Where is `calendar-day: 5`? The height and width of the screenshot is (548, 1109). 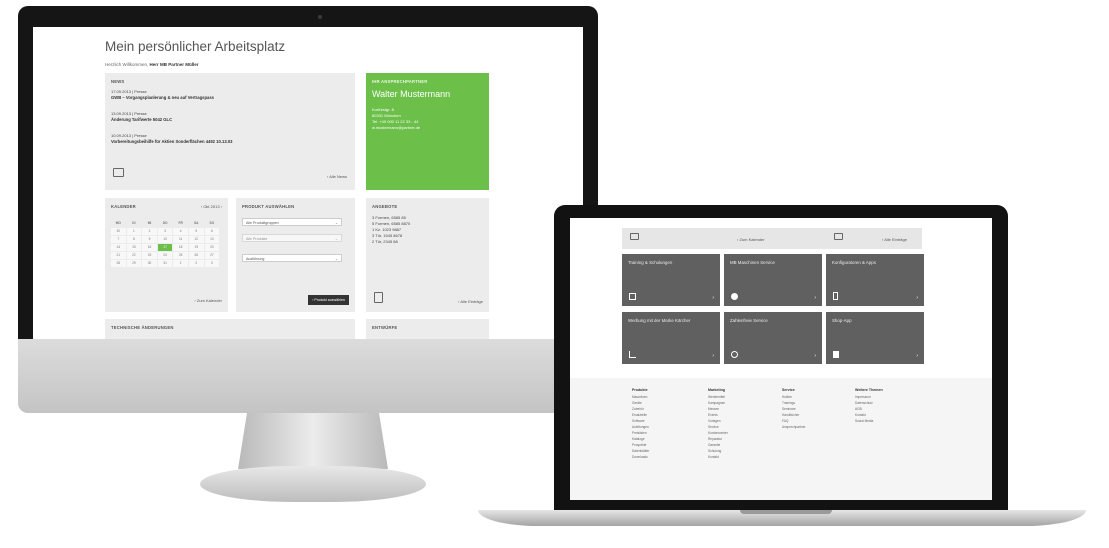
calendar-day: 5 is located at coordinates (196, 231).